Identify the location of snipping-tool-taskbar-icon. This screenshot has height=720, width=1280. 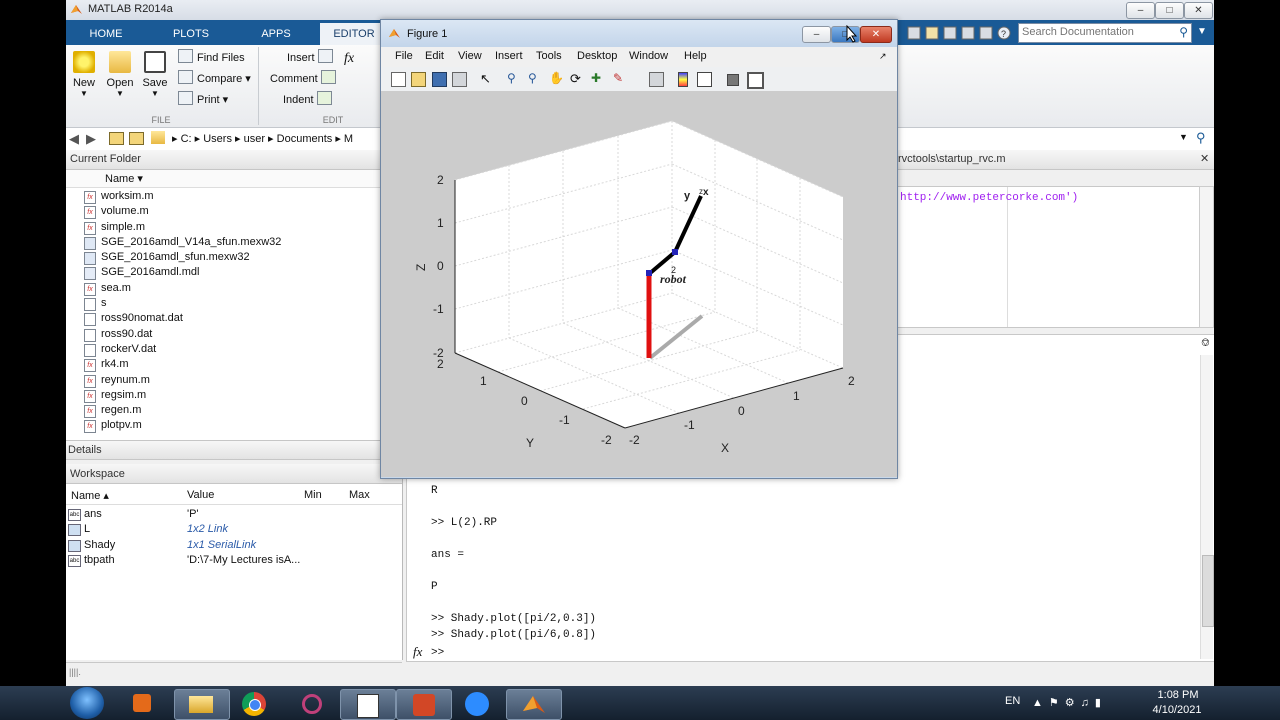
(313, 703).